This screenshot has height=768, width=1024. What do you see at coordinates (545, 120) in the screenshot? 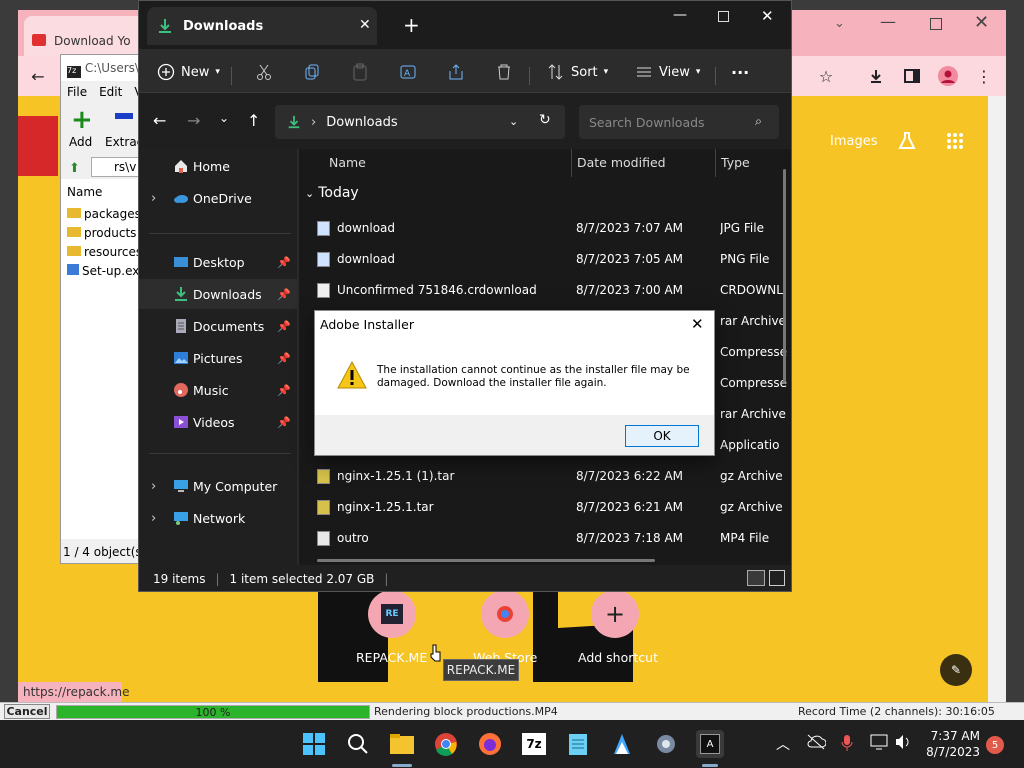
I see `refresh-icon: ↻` at bounding box center [545, 120].